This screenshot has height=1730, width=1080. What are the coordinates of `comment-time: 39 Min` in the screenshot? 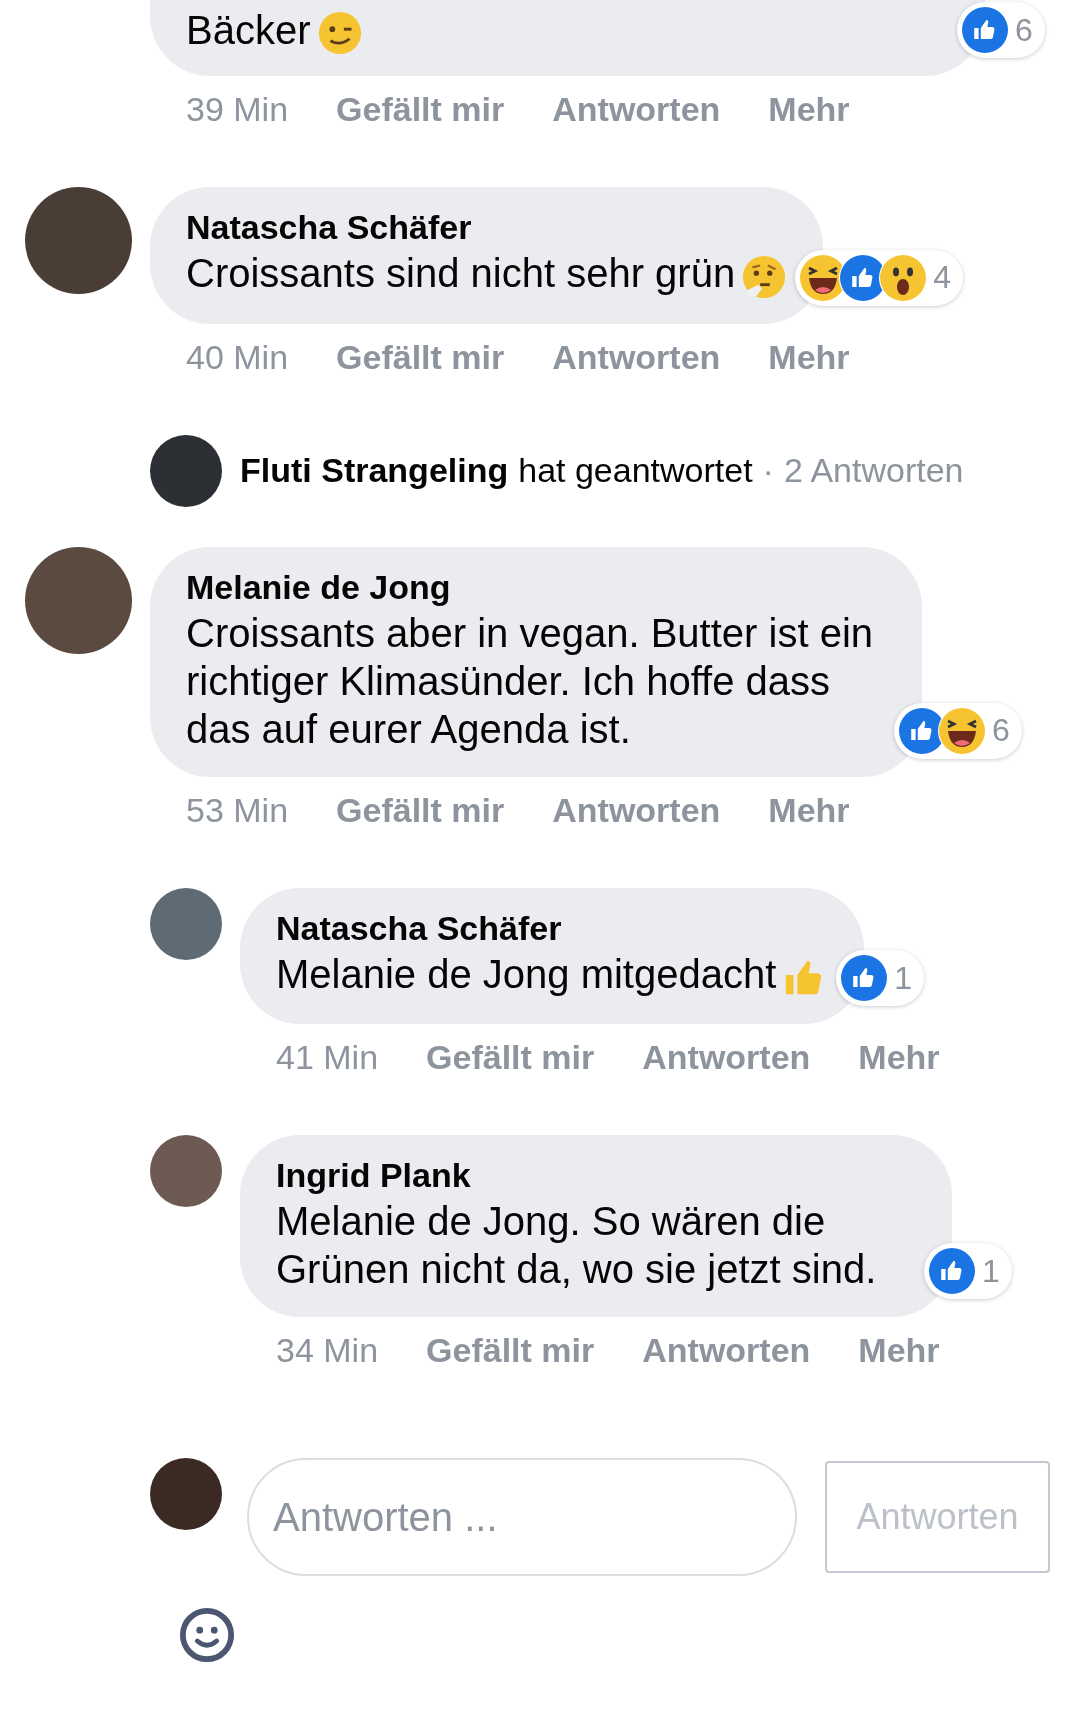 It's located at (237, 110).